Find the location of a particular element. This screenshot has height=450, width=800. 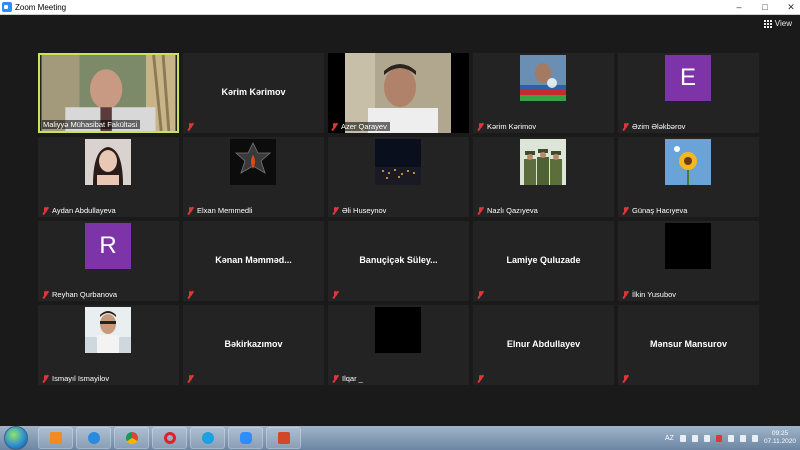

participant-tile: Günaş Hacıyeva is located at coordinates (688, 177).